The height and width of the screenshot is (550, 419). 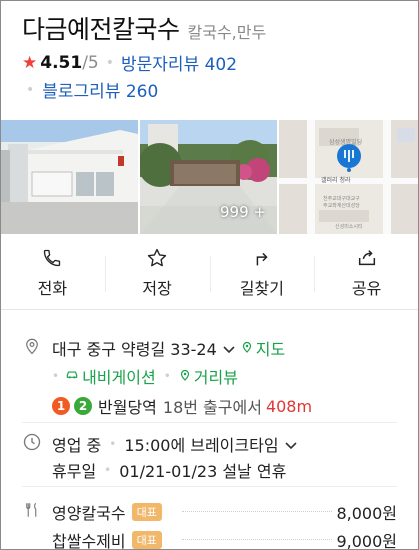 What do you see at coordinates (366, 513) in the screenshot?
I see `menu-item-price: 8,000원` at bounding box center [366, 513].